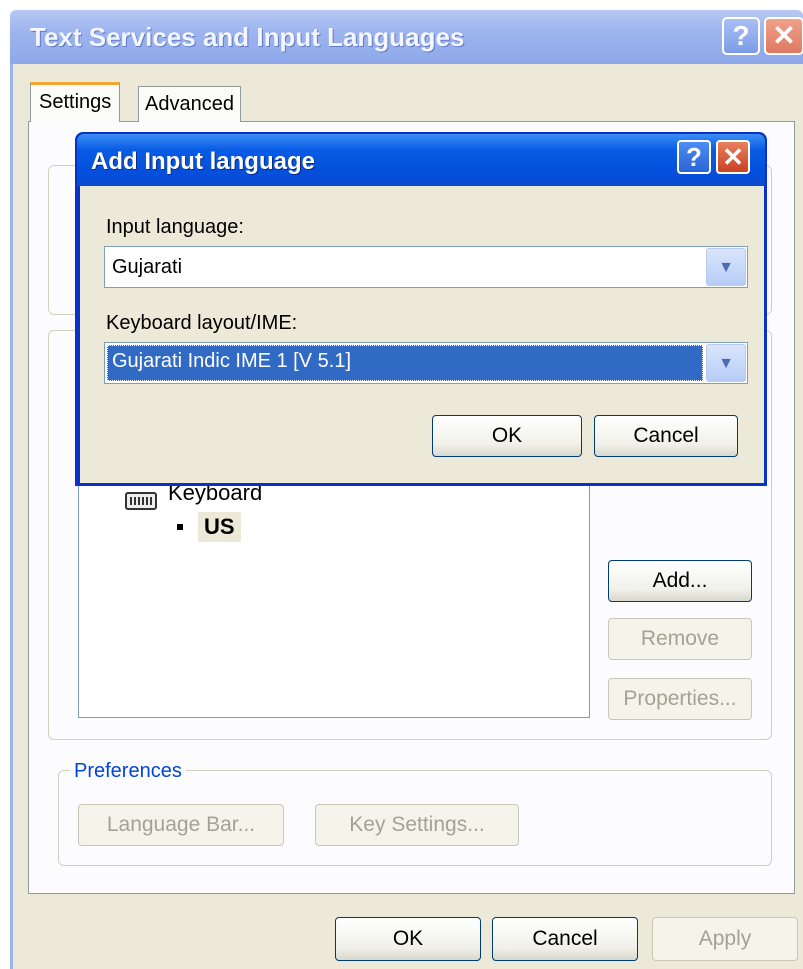 This screenshot has width=803, height=969. What do you see at coordinates (147, 267) in the screenshot?
I see `input-language-value: Gujarati` at bounding box center [147, 267].